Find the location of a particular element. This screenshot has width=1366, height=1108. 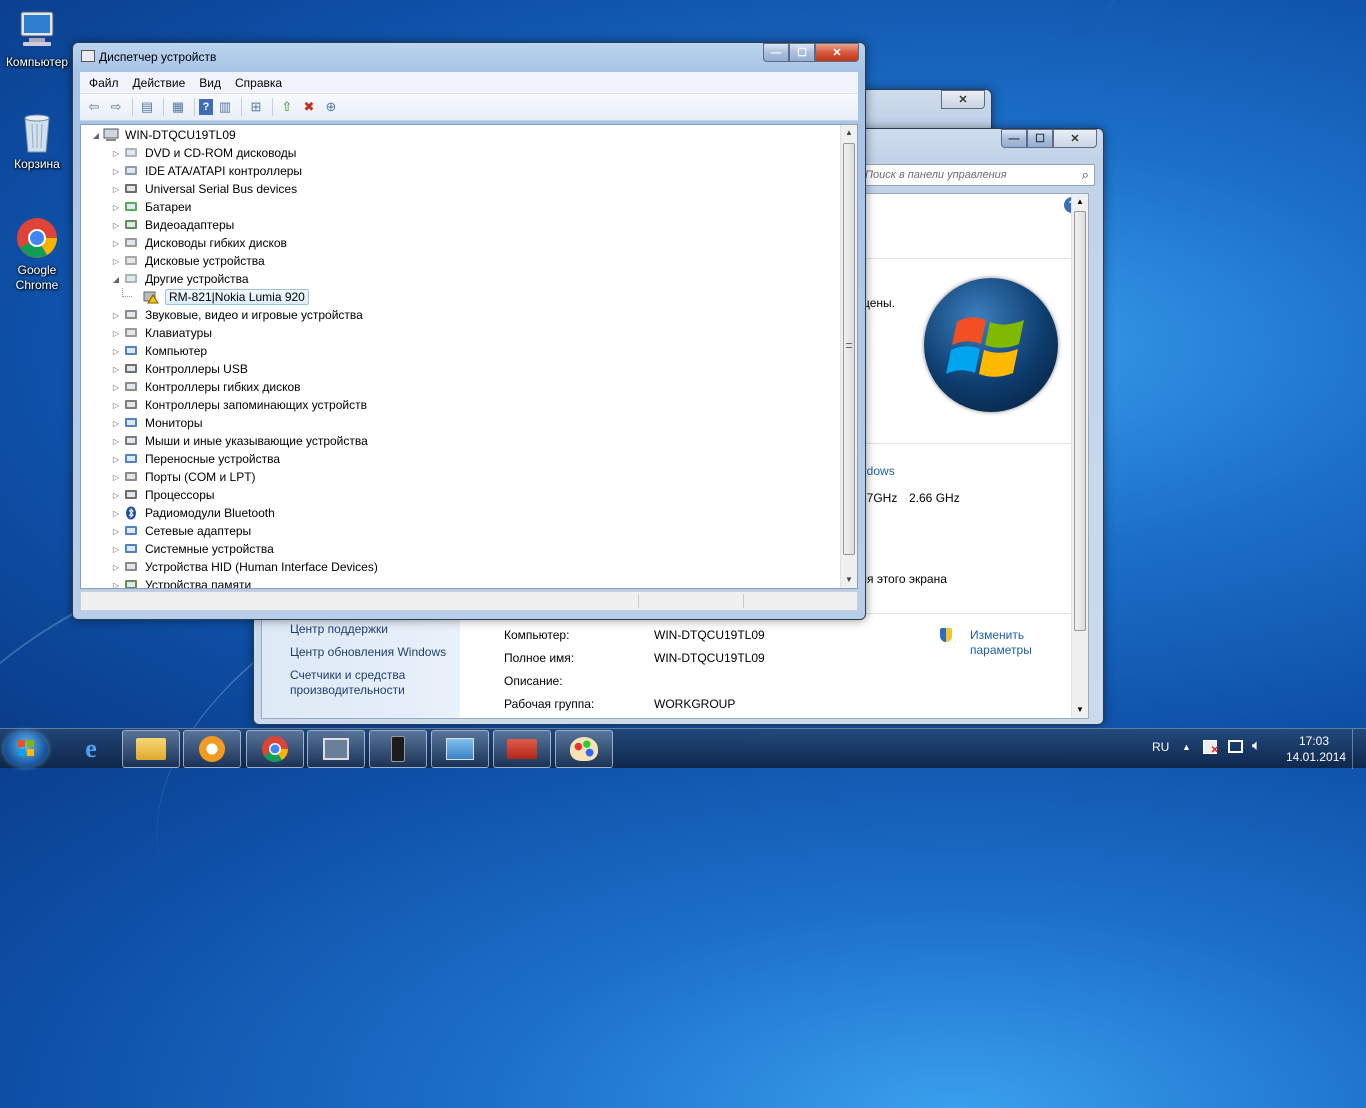

tree-category: ◢ Другие устройства is located at coordinates (180, 279).